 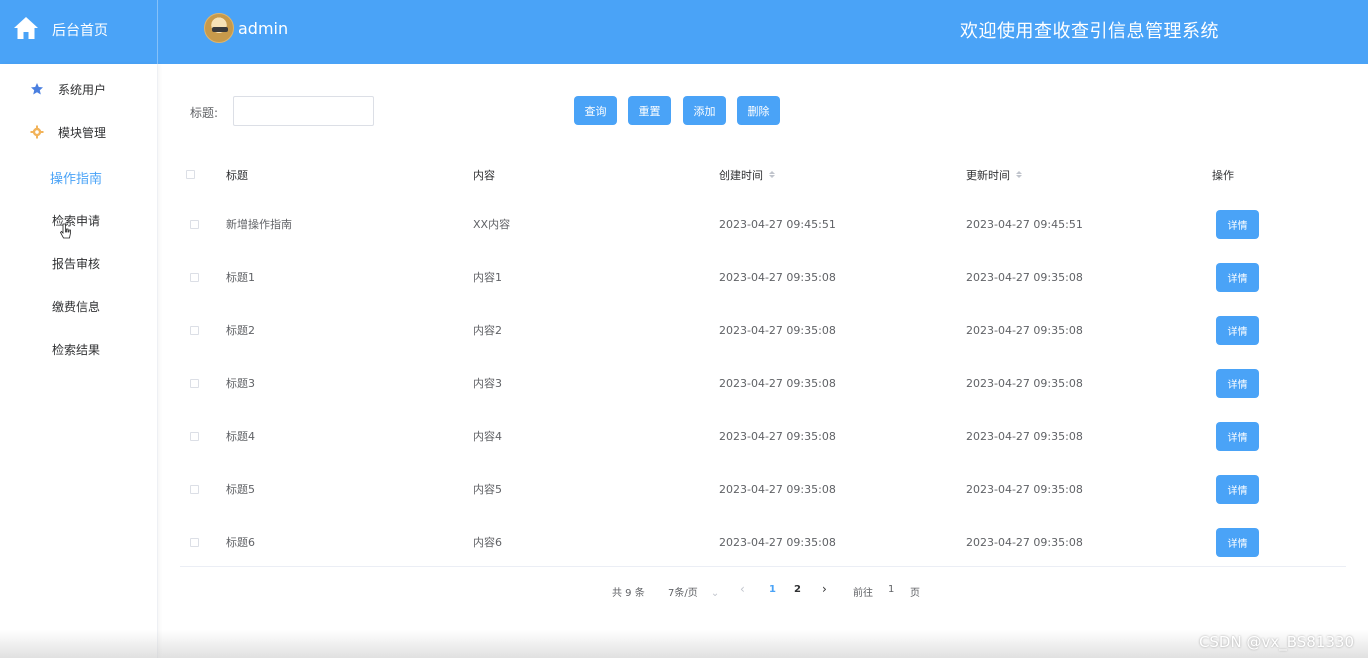 What do you see at coordinates (763, 566) in the screenshot?
I see `table-divider` at bounding box center [763, 566].